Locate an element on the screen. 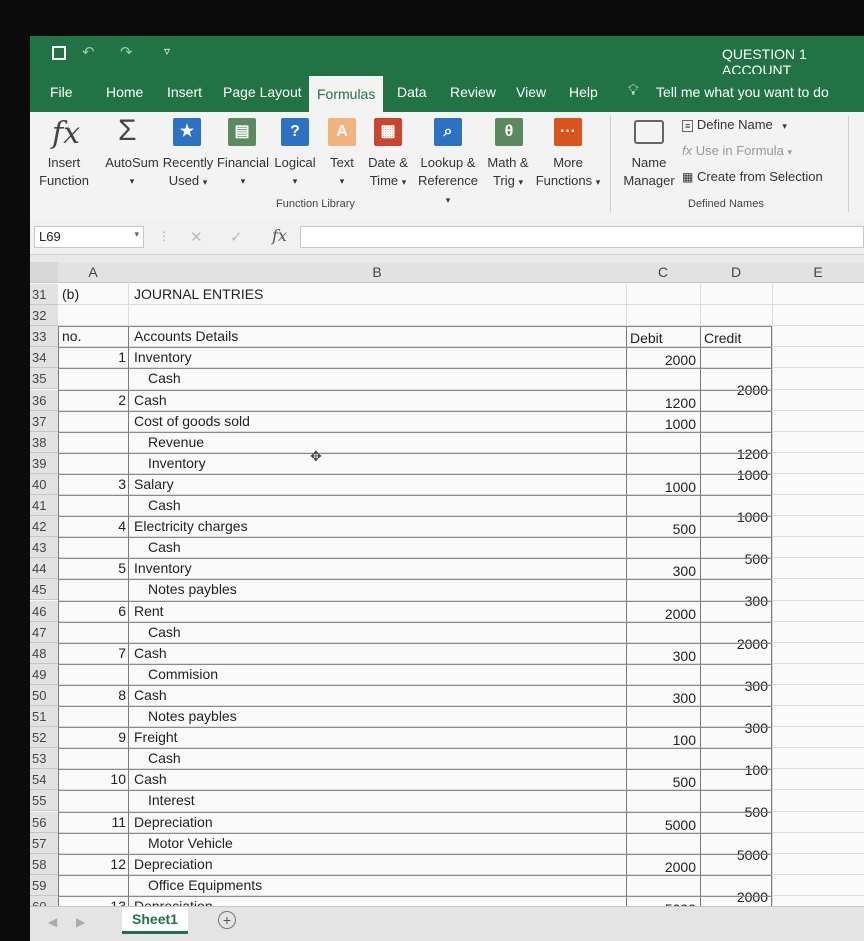 This screenshot has width=864, height=941. fx-icon: fx is located at coordinates (279, 235).